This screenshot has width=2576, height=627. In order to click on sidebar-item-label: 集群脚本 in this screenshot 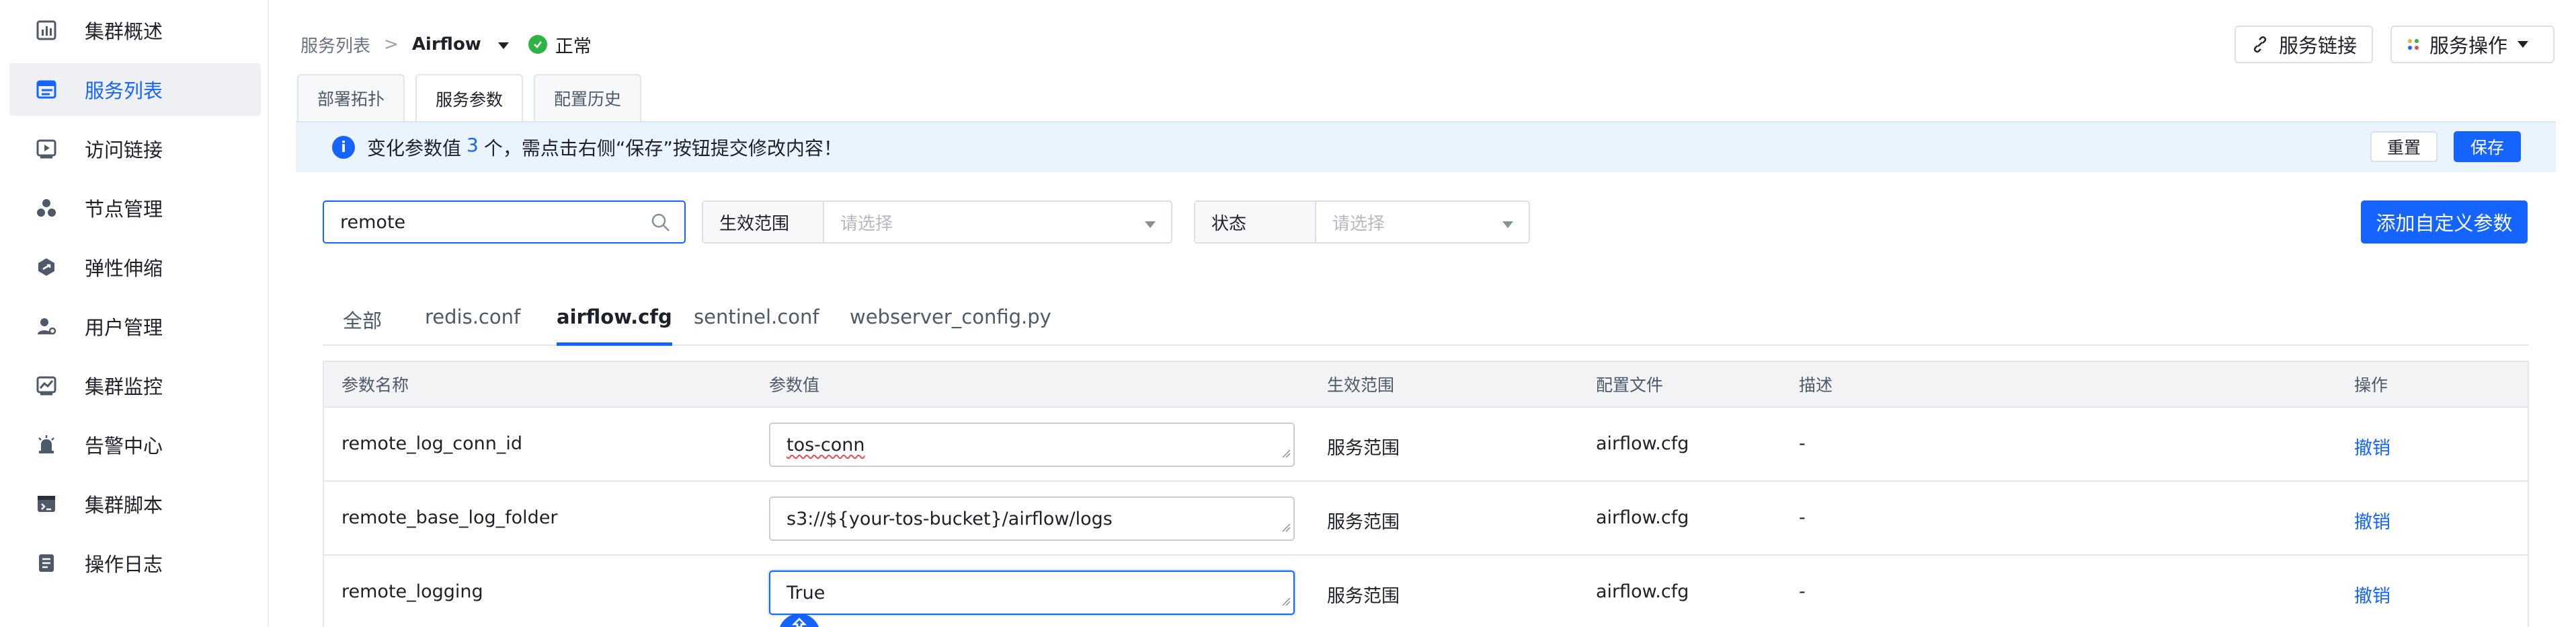, I will do `click(124, 505)`.